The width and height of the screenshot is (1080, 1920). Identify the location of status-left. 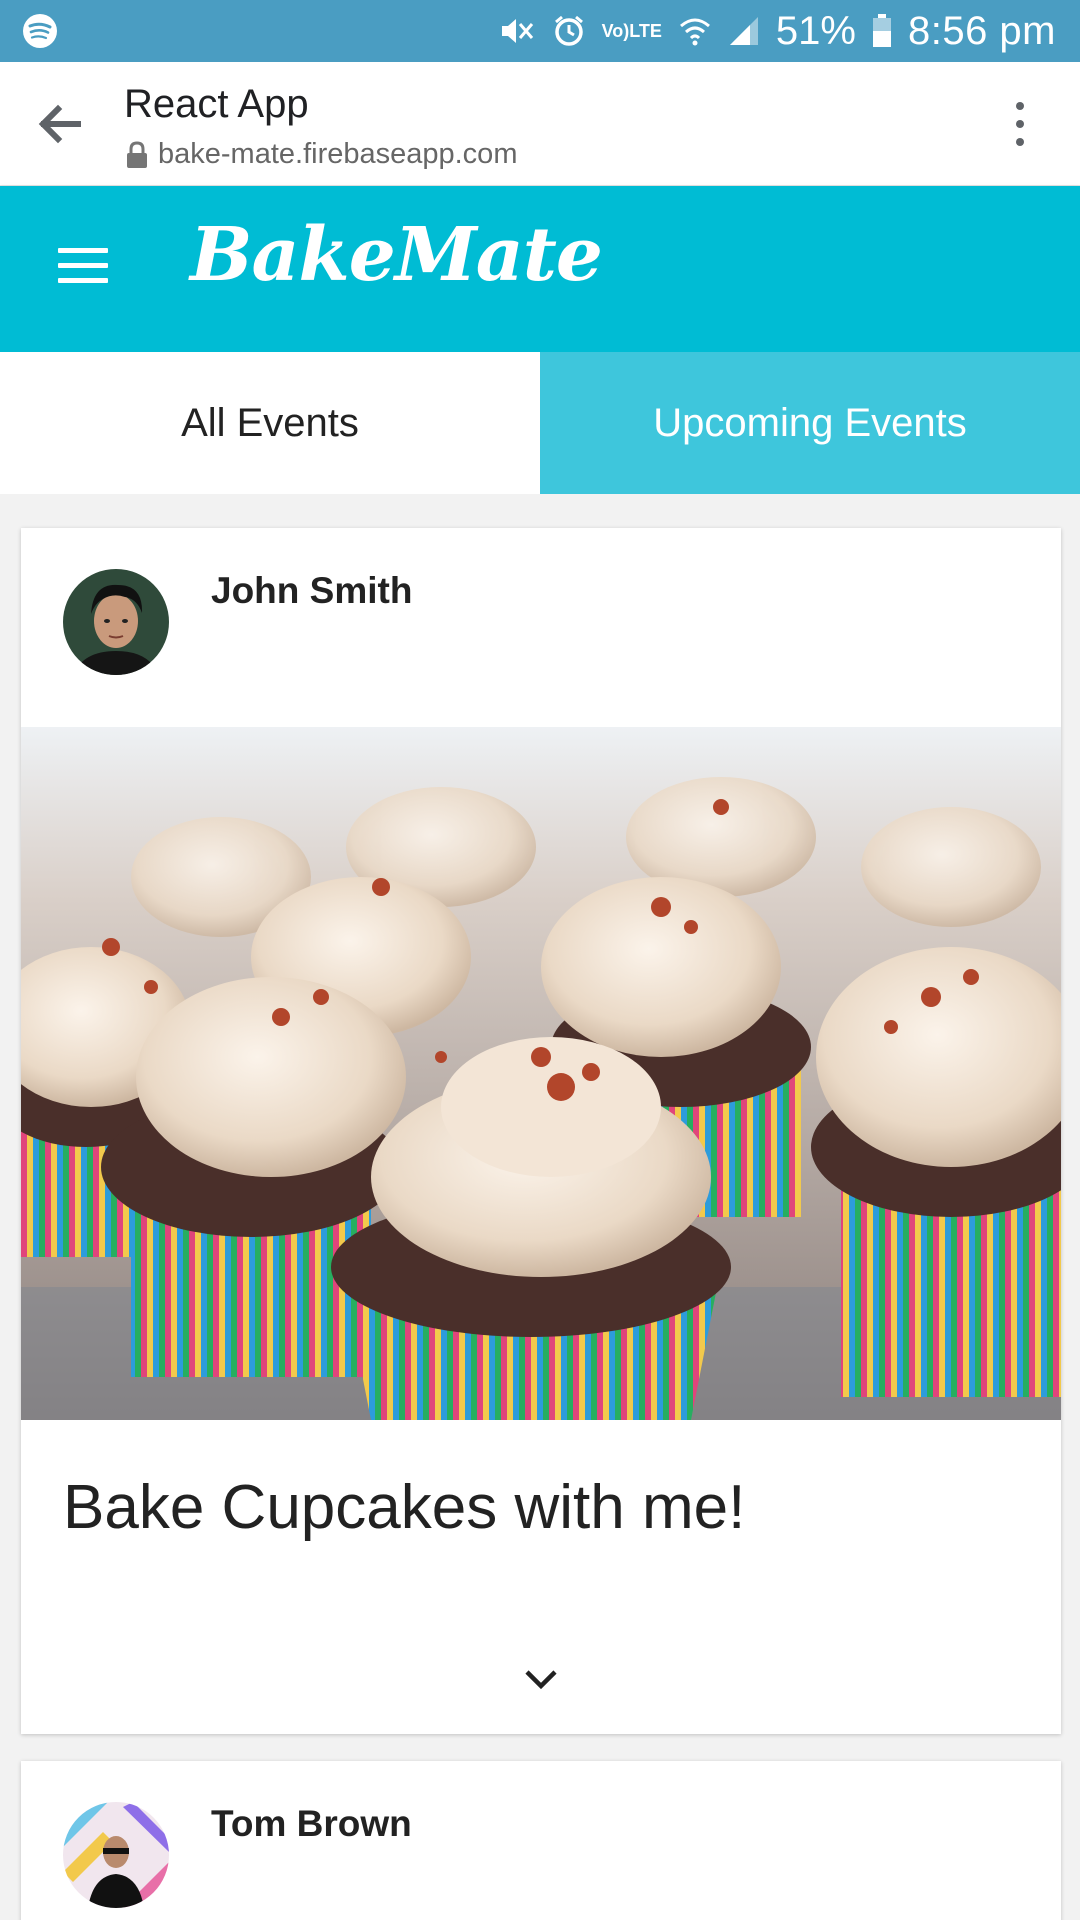
(40, 31).